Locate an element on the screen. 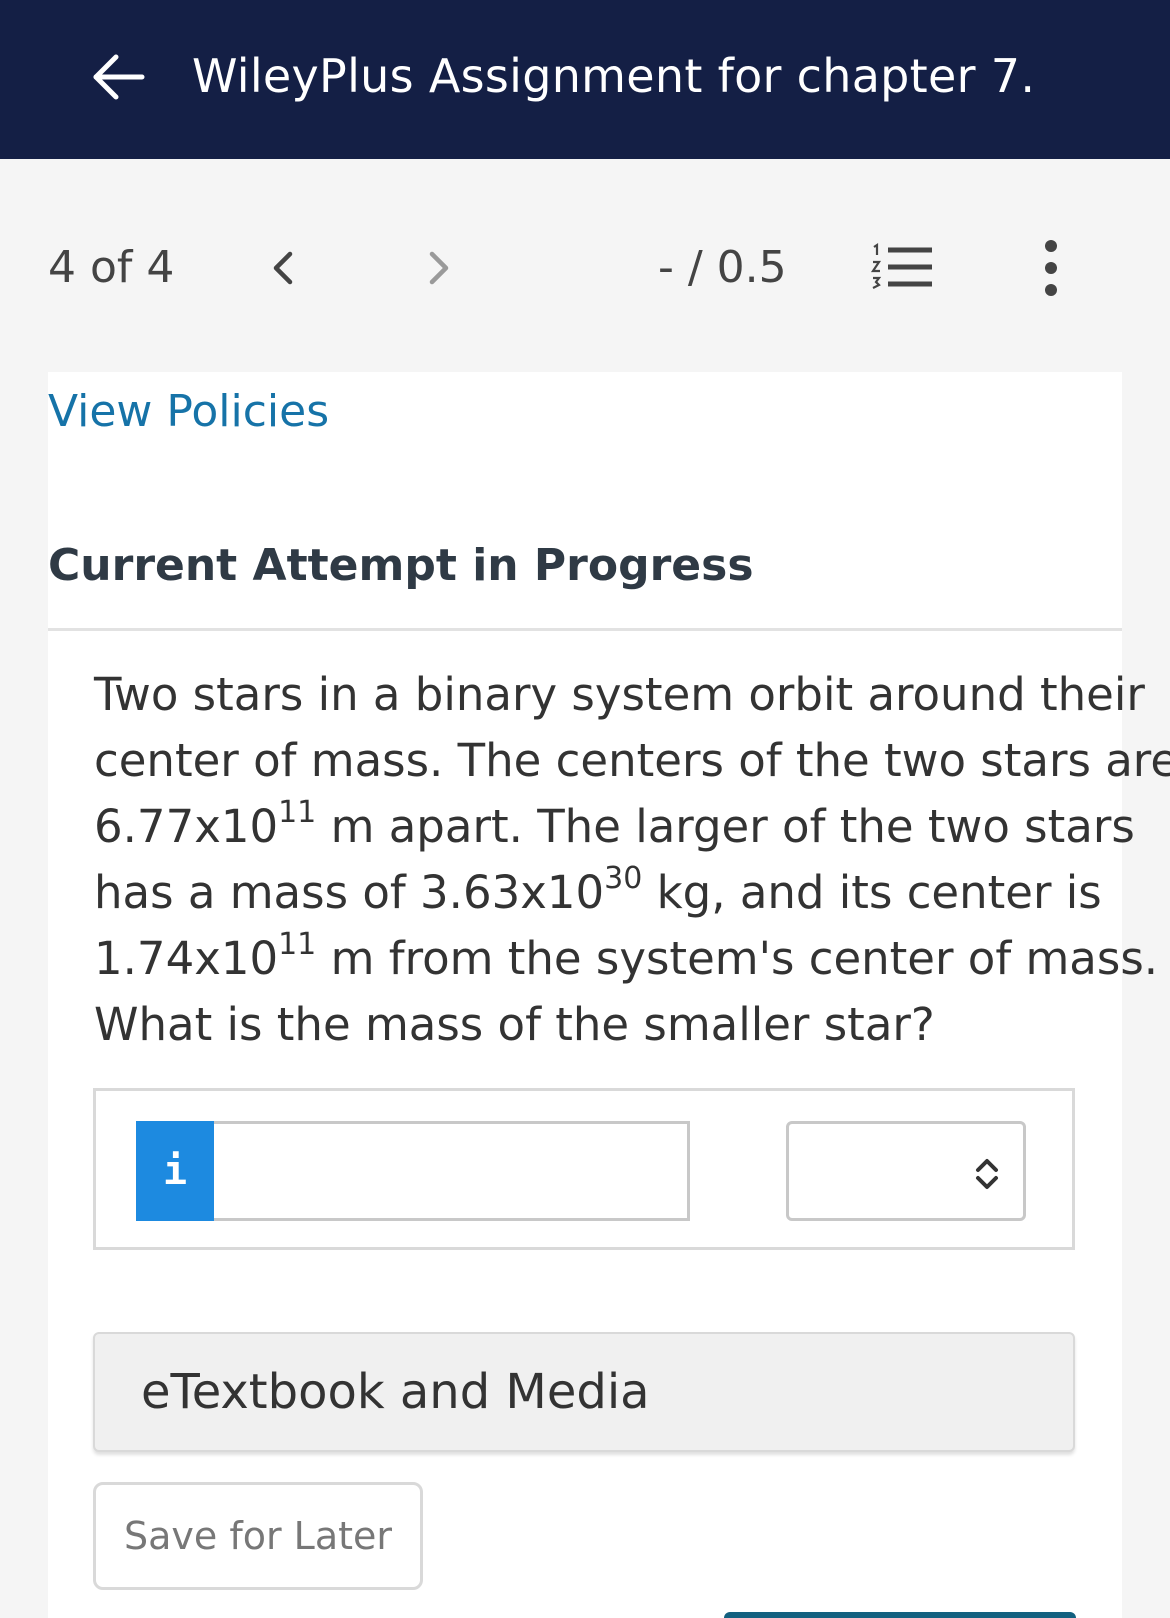 Image resolution: width=1170 pixels, height=1618 pixels. question-line: What is the mass of the smaller star? is located at coordinates (514, 1024).